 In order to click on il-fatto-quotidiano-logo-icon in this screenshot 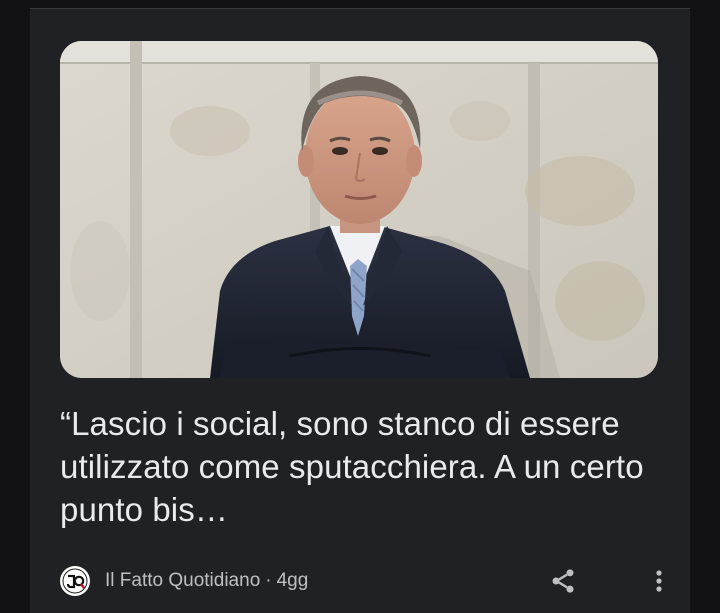, I will do `click(75, 581)`.